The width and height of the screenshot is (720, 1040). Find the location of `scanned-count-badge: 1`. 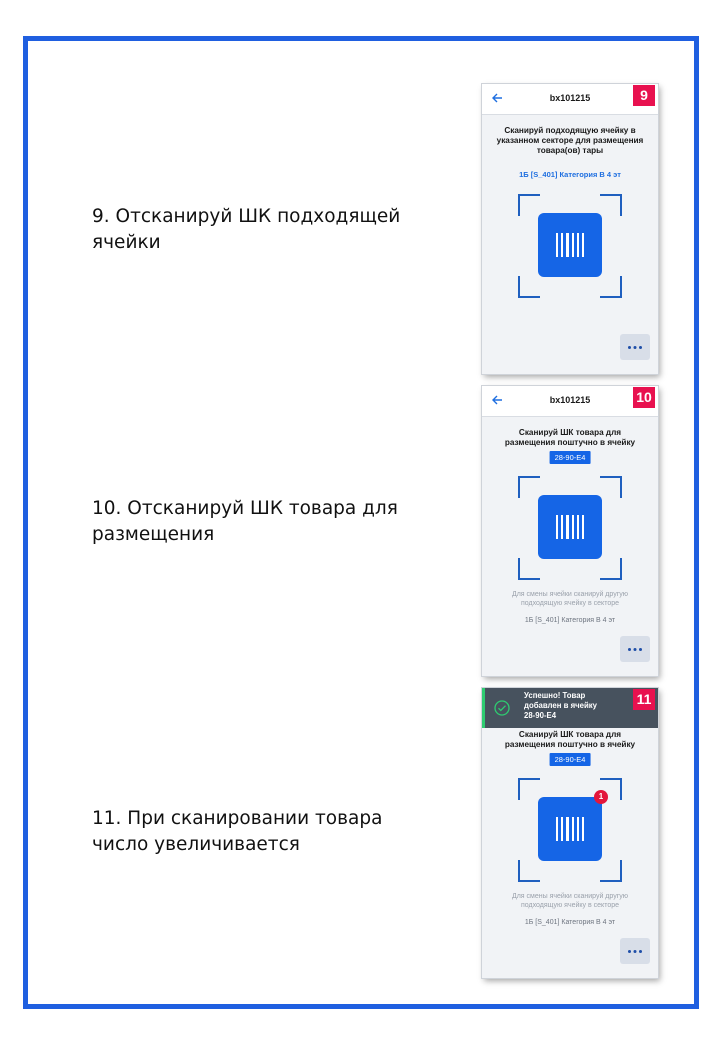

scanned-count-badge: 1 is located at coordinates (601, 797).